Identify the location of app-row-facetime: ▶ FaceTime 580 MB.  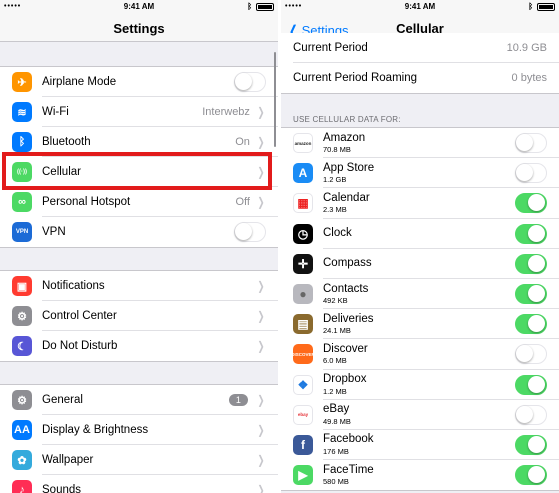
(420, 475).